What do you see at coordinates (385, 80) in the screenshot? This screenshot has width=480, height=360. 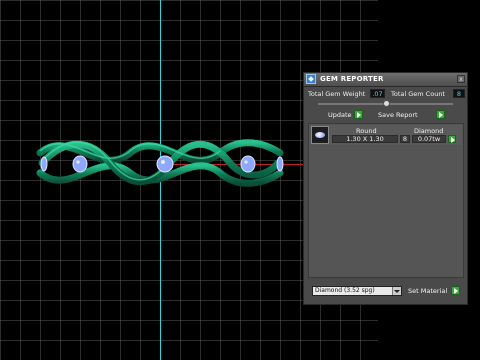 I see `panel-titlebar: GEM REPORTER x` at bounding box center [385, 80].